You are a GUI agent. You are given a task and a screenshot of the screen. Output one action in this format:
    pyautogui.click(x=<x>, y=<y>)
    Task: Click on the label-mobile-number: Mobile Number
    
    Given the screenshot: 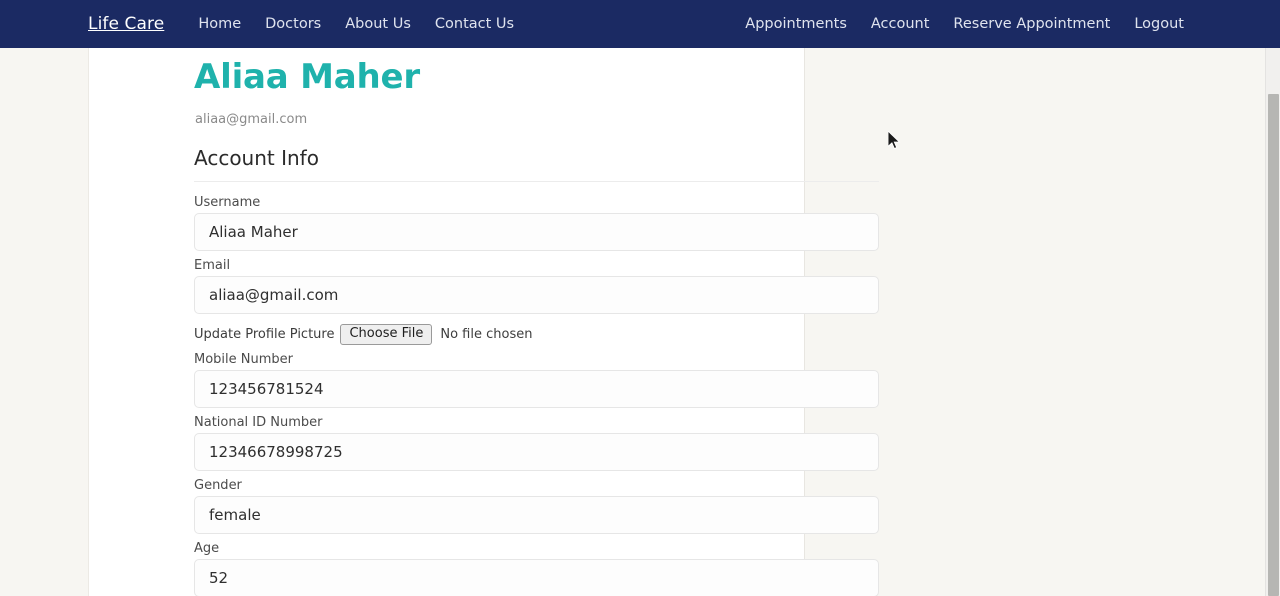 What is the action you would take?
    pyautogui.click(x=243, y=359)
    